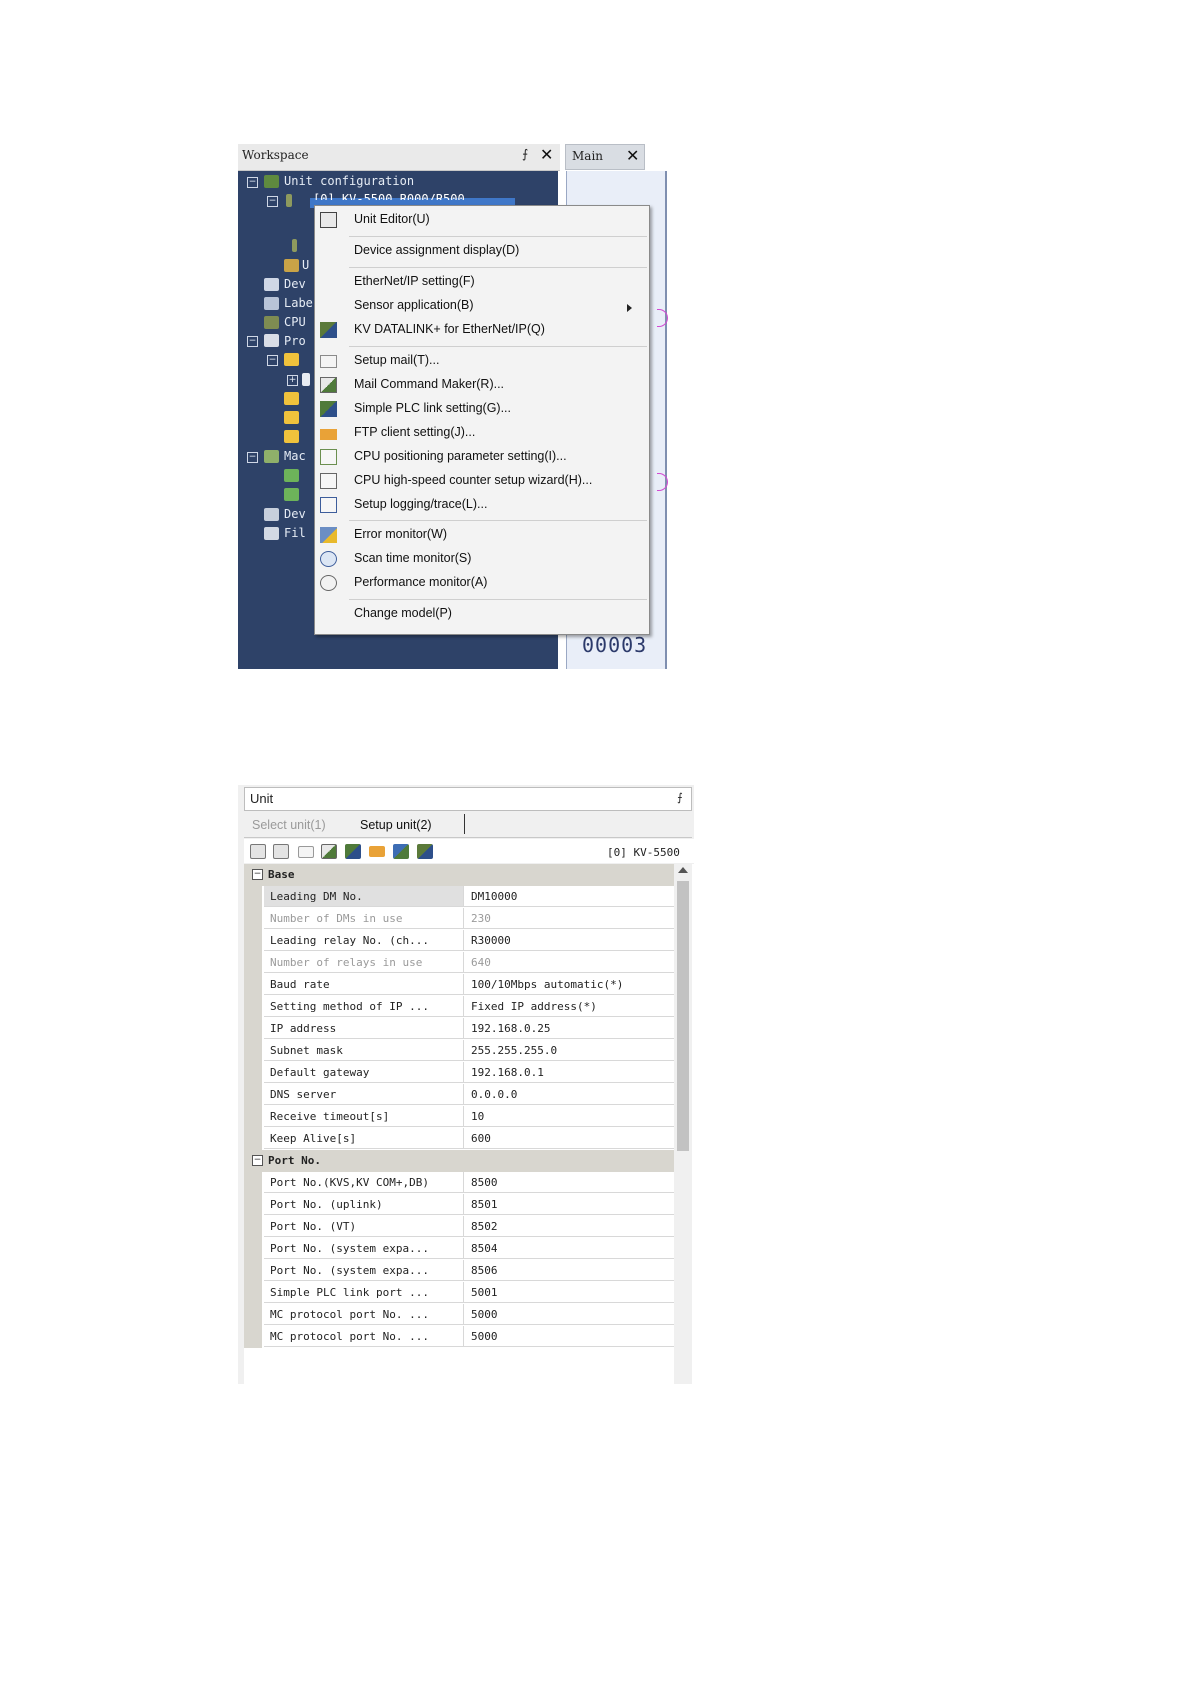  Describe the element at coordinates (294, 1160) in the screenshot. I see `group-label: Port No.` at that location.